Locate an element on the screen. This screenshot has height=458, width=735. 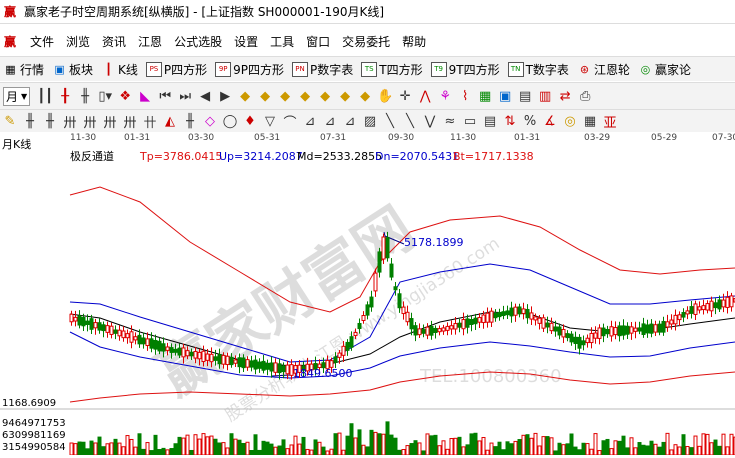
line2-tool-icon: ╲ is located at coordinates (410, 121).